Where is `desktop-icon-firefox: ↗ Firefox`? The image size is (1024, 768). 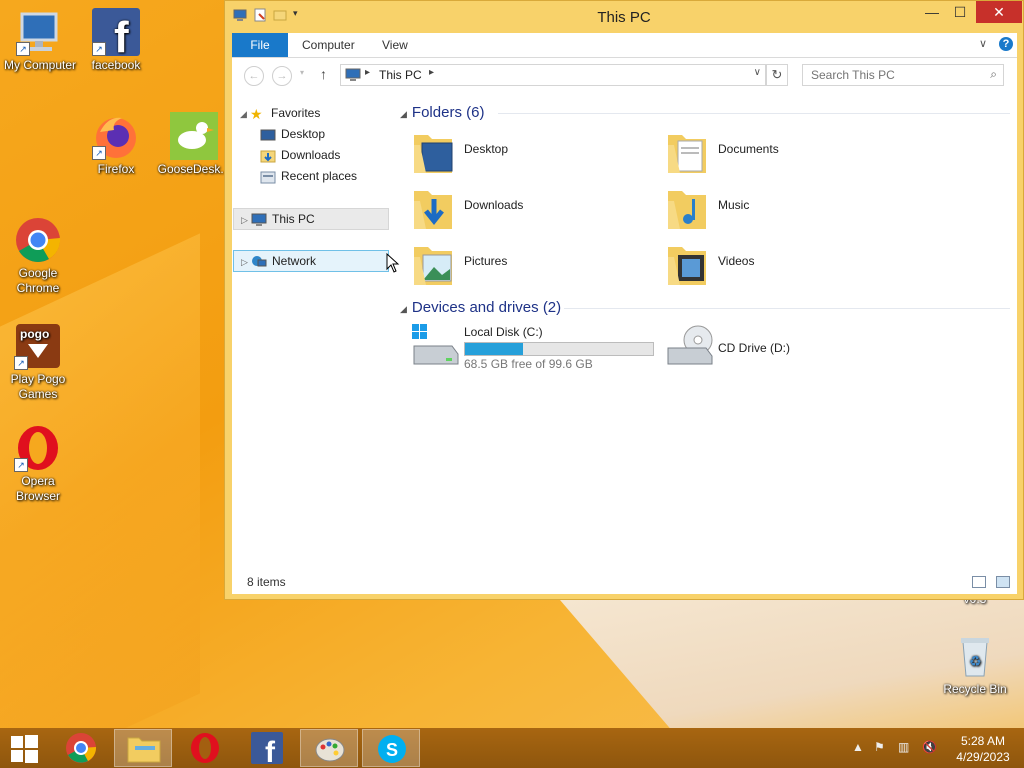 desktop-icon-firefox: ↗ Firefox is located at coordinates (116, 144).